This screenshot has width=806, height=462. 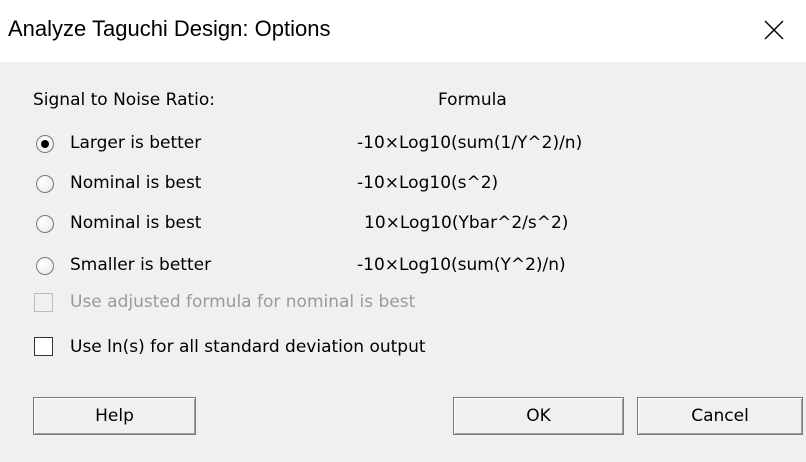 What do you see at coordinates (135, 183) in the screenshot?
I see `option-label-nominal-is-best-1: Nominal is best` at bounding box center [135, 183].